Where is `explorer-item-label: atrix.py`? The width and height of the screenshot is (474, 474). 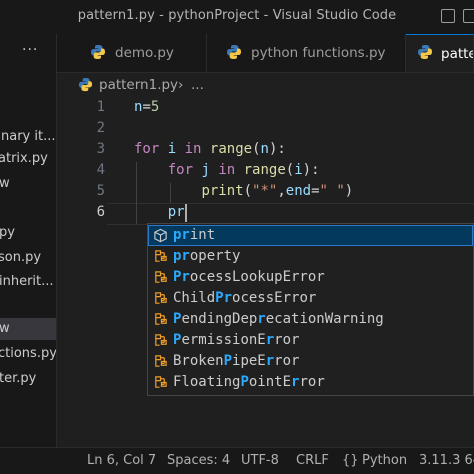
explorer-item-label: atrix.py is located at coordinates (24, 158).